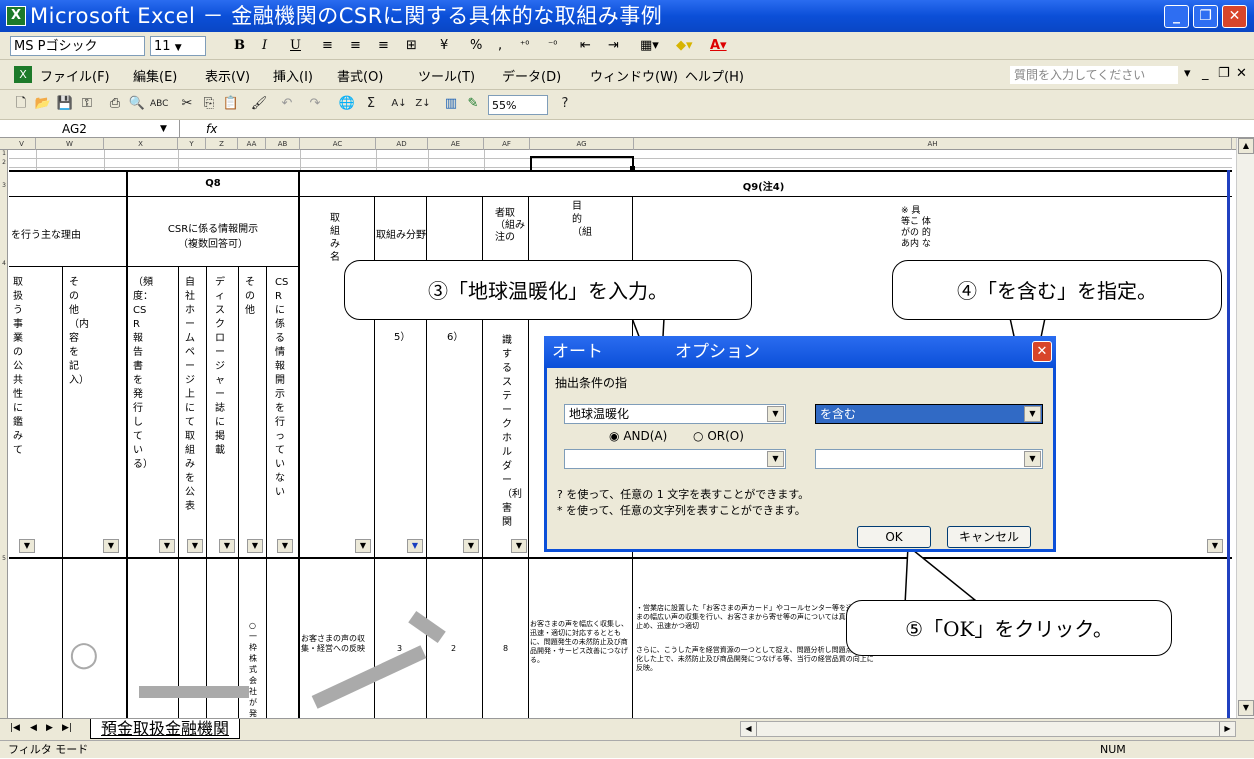 This screenshot has height=759, width=1254. Describe the element at coordinates (749, 729) in the screenshot. I see `scroll-left-icon: ◀` at that location.